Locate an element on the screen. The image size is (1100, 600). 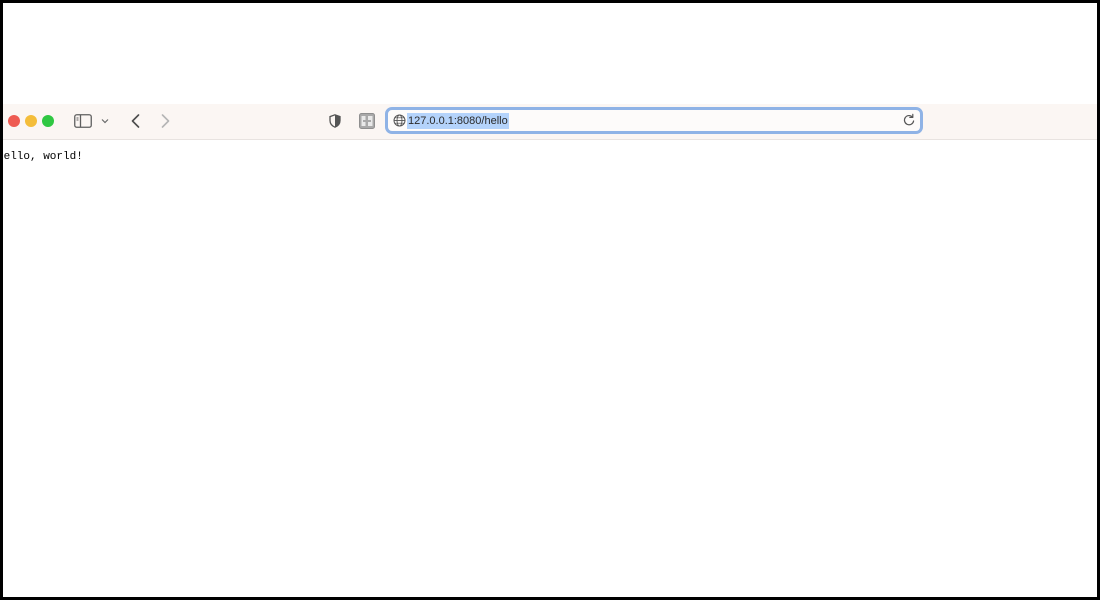
close-window-button is located at coordinates (14, 121).